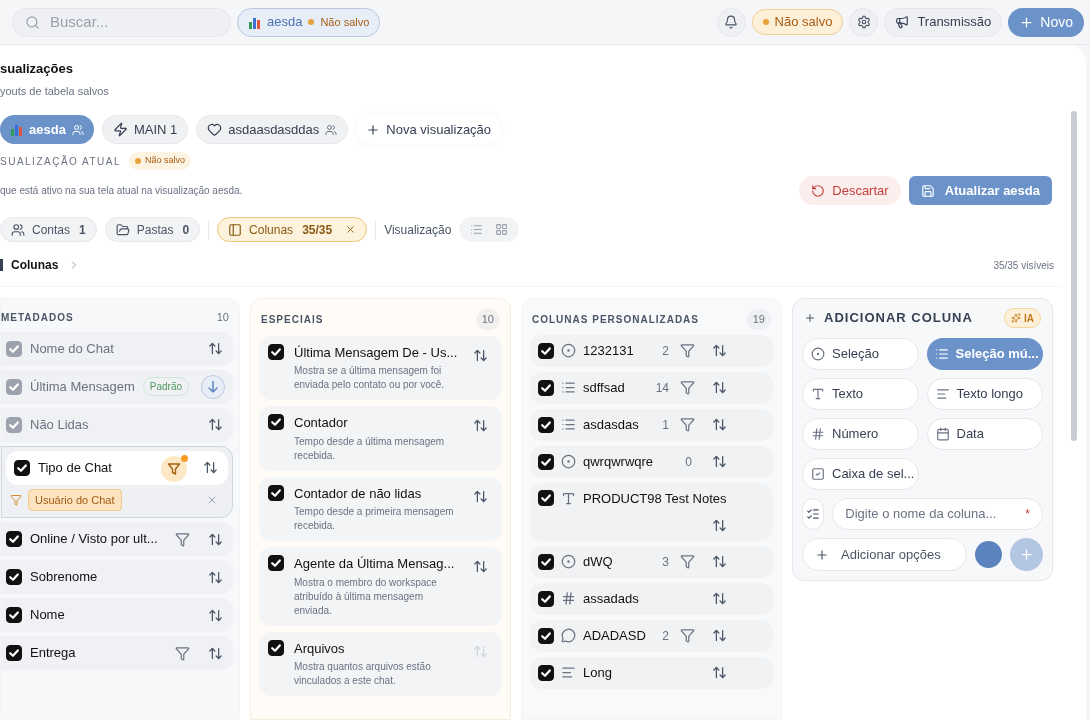 Image resolution: width=1090 pixels, height=720 pixels. Describe the element at coordinates (850, 190) in the screenshot. I see `discard-button: Descartar` at that location.